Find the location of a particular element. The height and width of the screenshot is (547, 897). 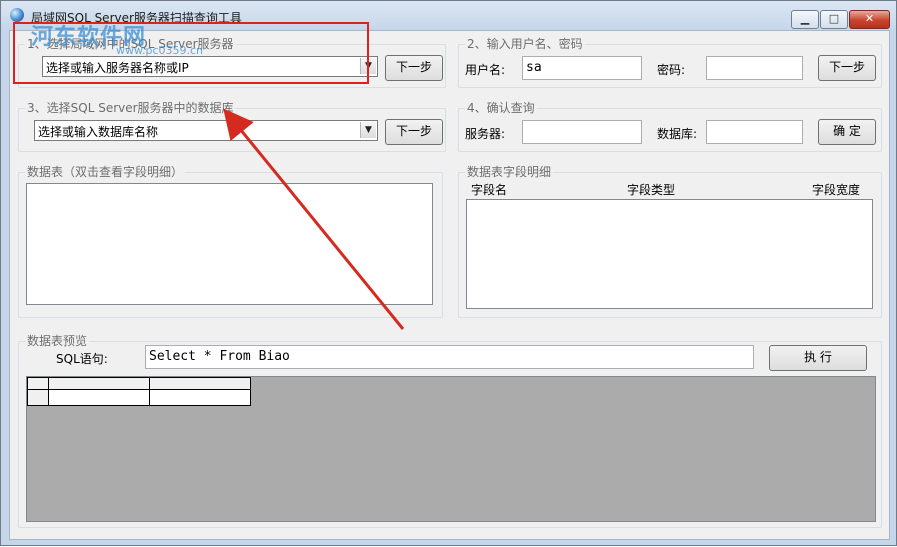

arrow-line is located at coordinates (314, 219).